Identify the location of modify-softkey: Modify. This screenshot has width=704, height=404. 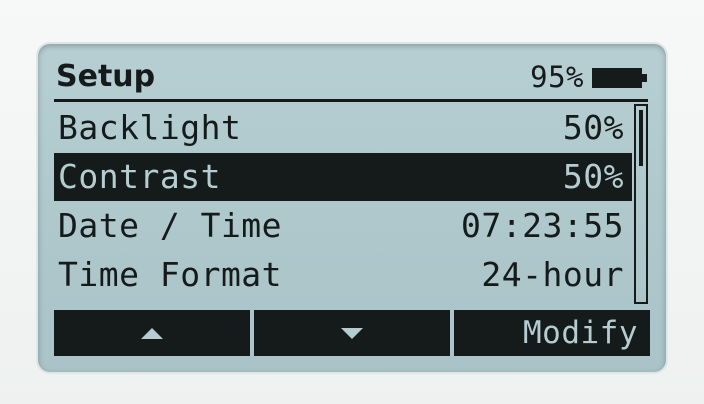
(552, 333).